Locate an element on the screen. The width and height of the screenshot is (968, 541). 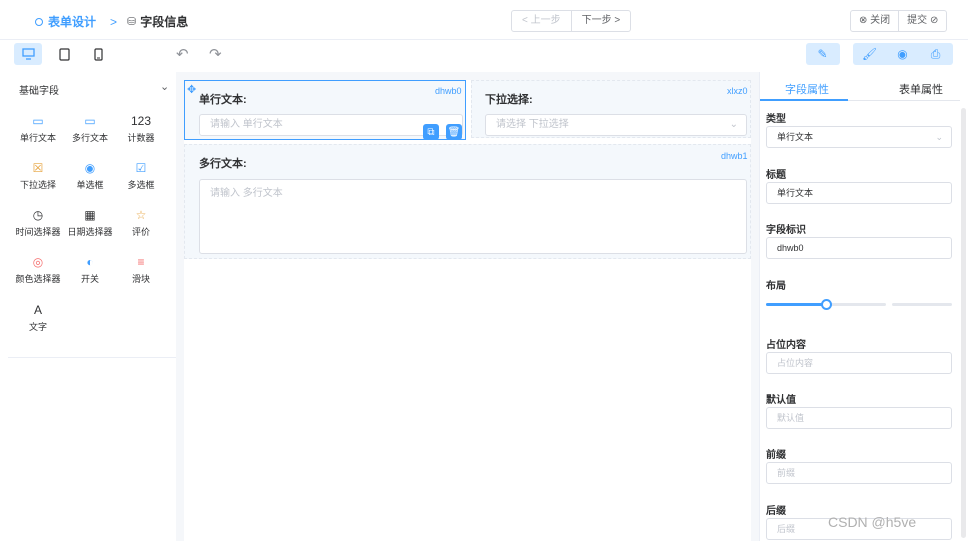
slider-icon: ≡ is located at coordinates (141, 262).